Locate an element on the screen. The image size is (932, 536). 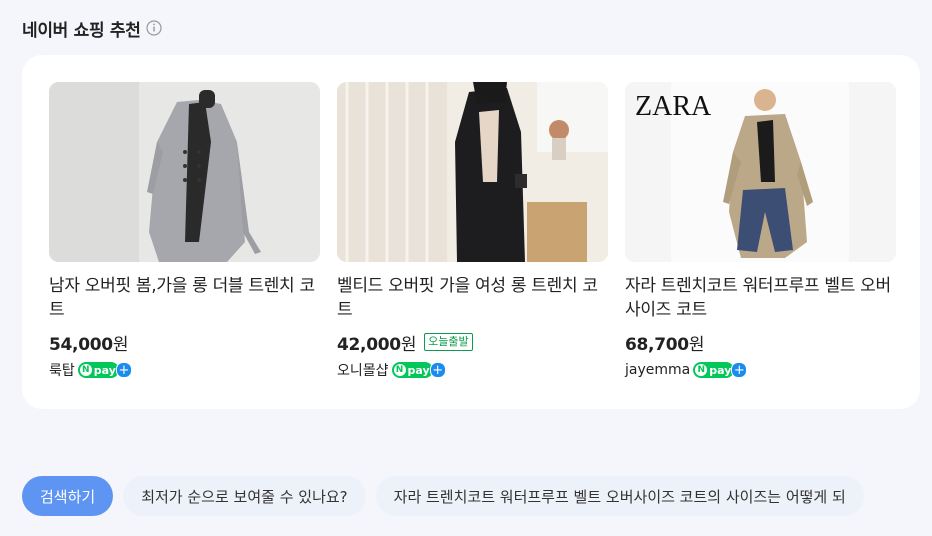
zara-logo: ZARA is located at coordinates (673, 106).